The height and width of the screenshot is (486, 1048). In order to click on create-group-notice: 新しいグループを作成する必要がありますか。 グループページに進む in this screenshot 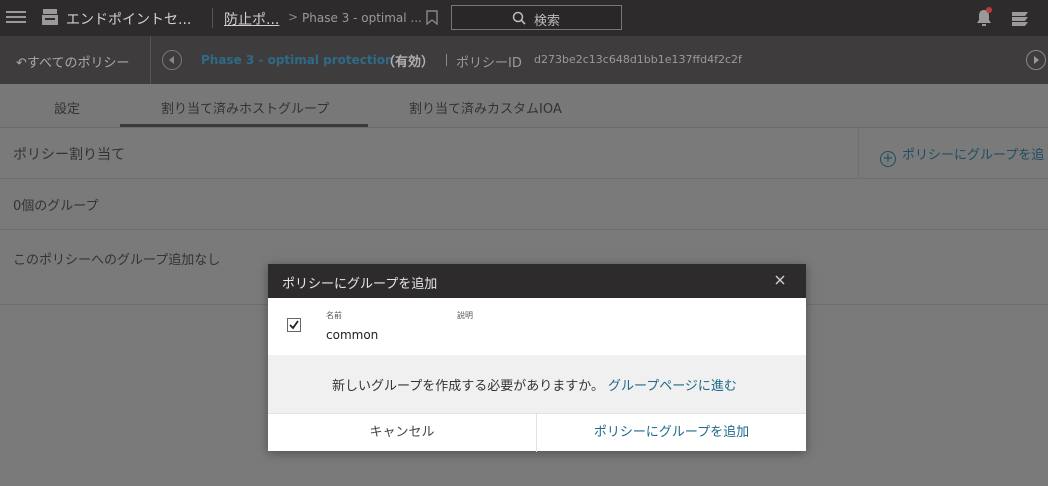, I will do `click(537, 384)`.